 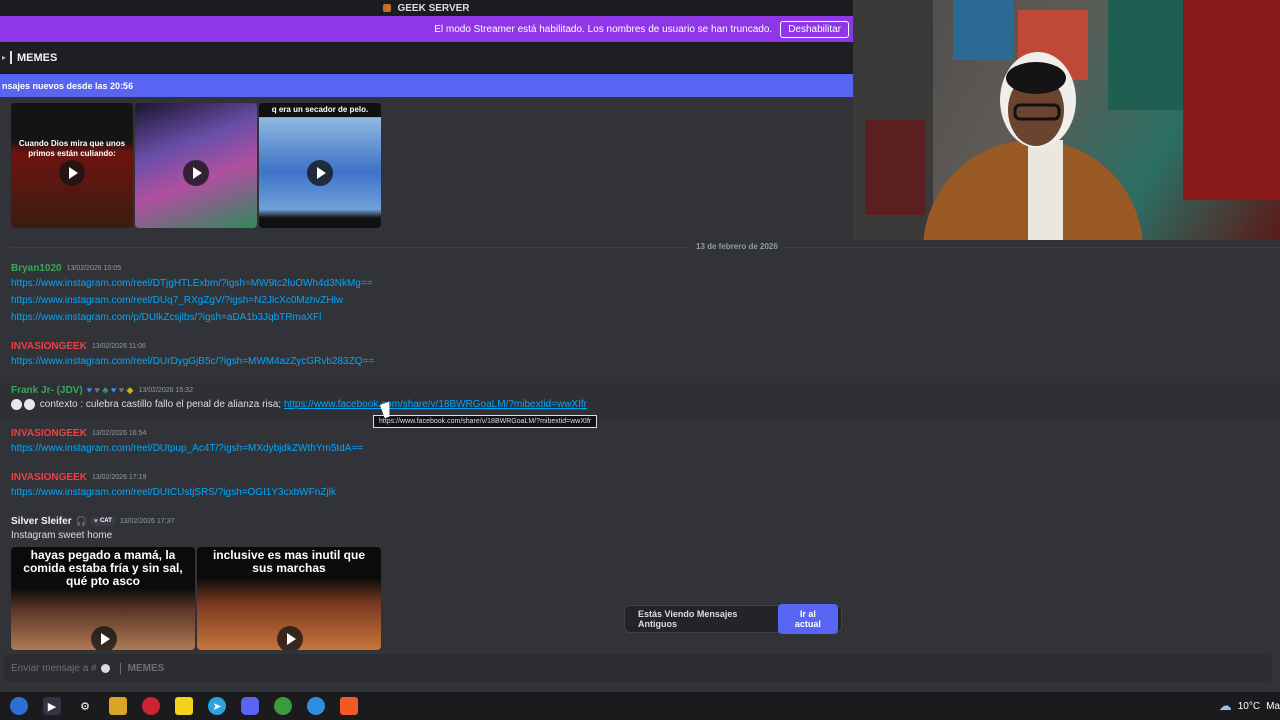 What do you see at coordinates (184, 706) in the screenshot?
I see `sticky-notes-icon` at bounding box center [184, 706].